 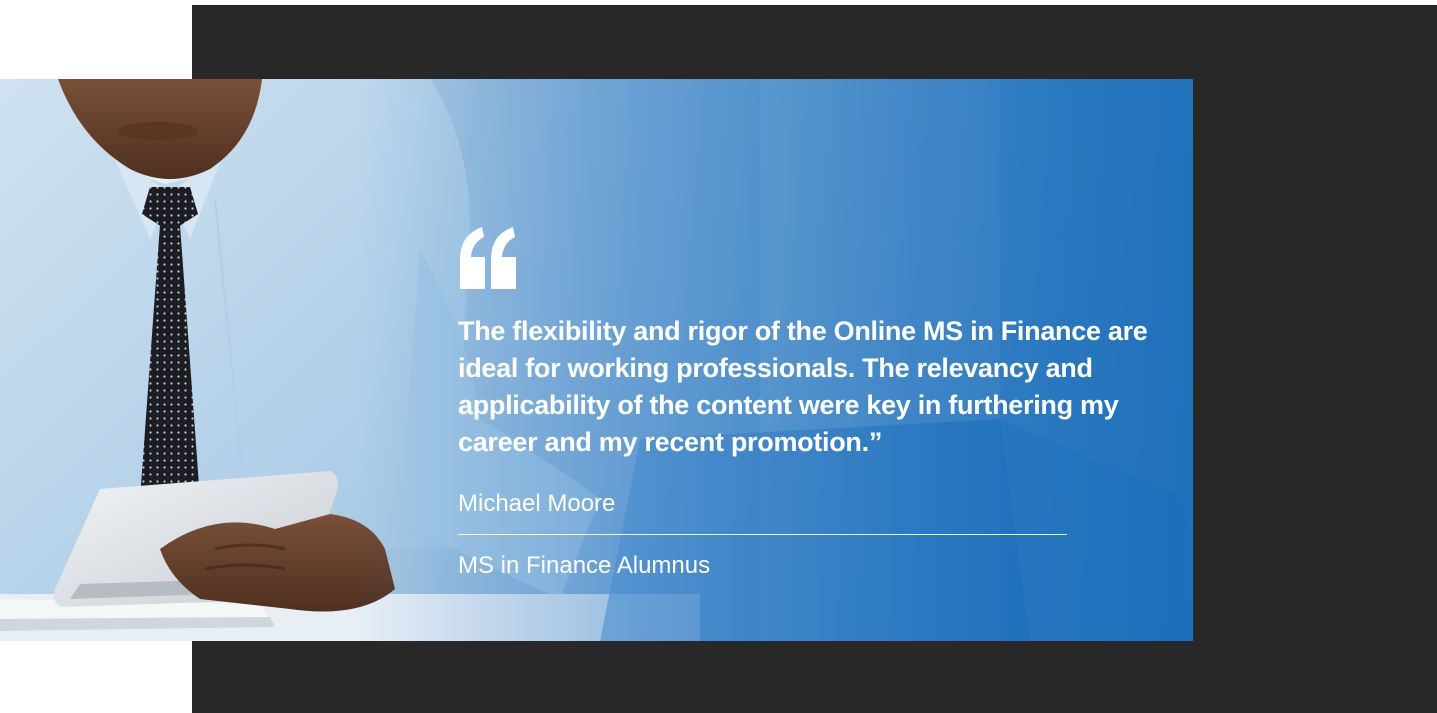 I want to click on quote-open-icon, so click(x=488, y=258).